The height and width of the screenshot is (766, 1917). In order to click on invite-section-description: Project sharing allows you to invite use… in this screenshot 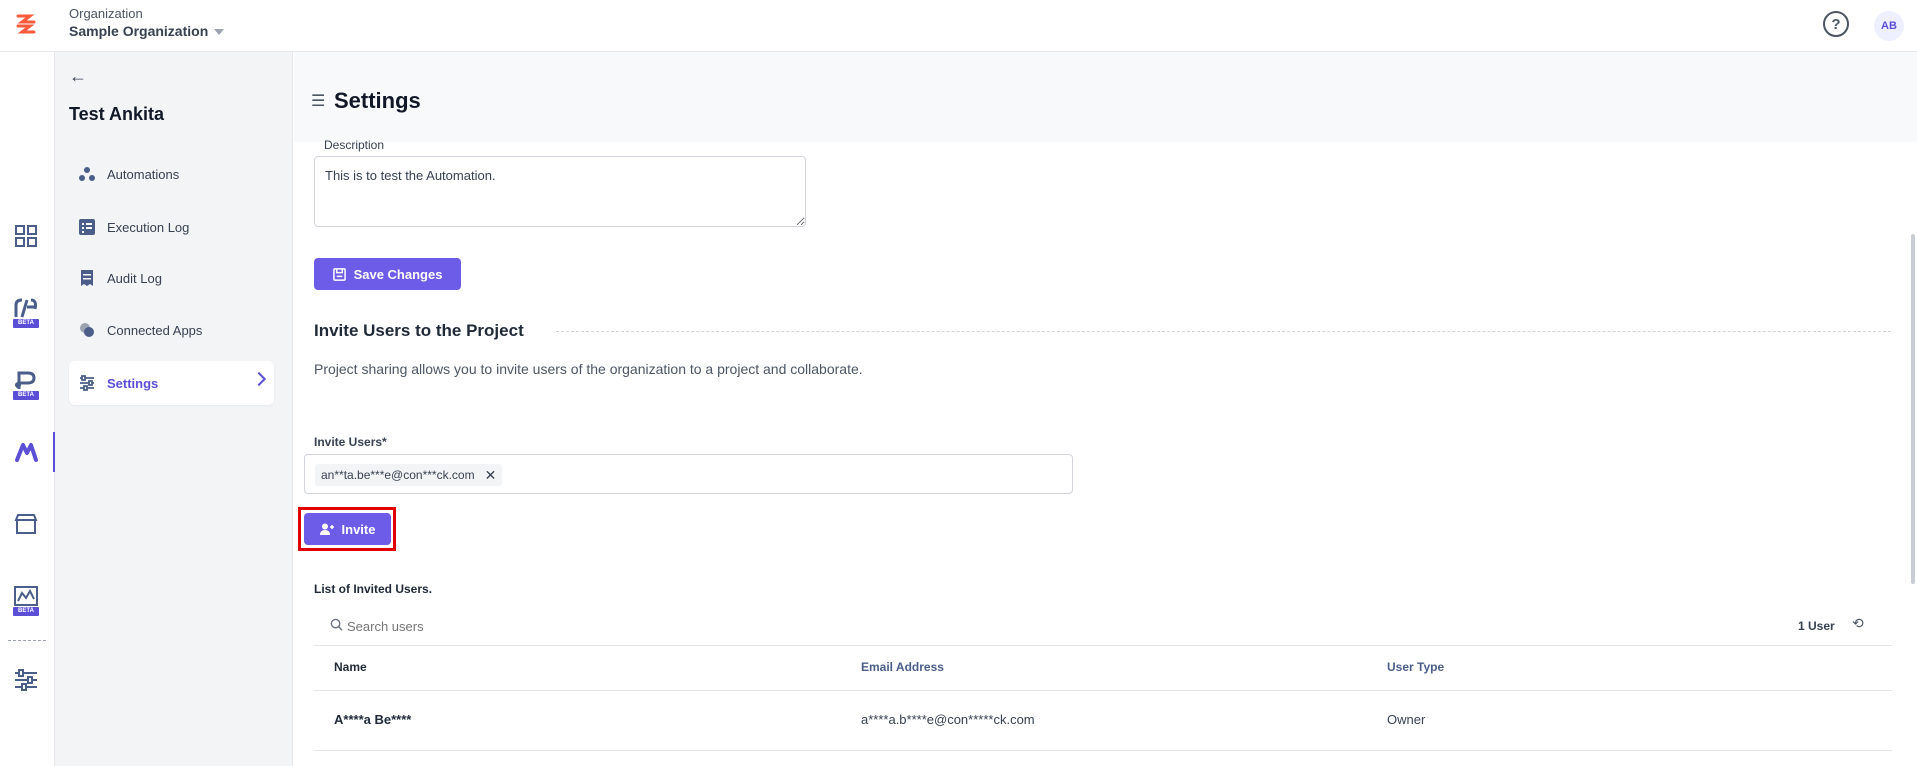, I will do `click(588, 369)`.